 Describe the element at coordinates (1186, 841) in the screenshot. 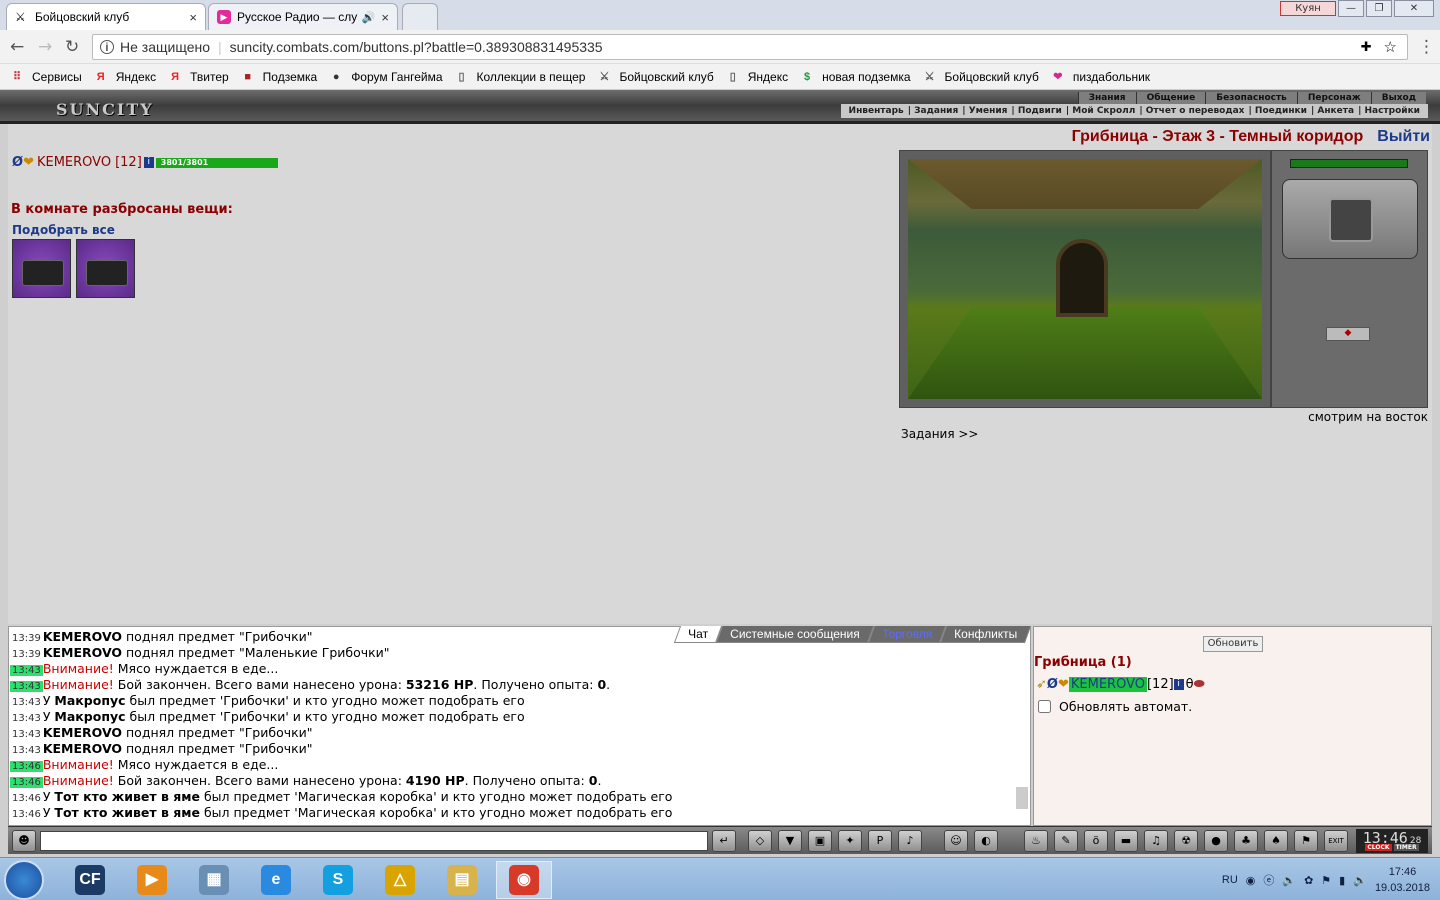

I see `mask-icon: ☢` at that location.